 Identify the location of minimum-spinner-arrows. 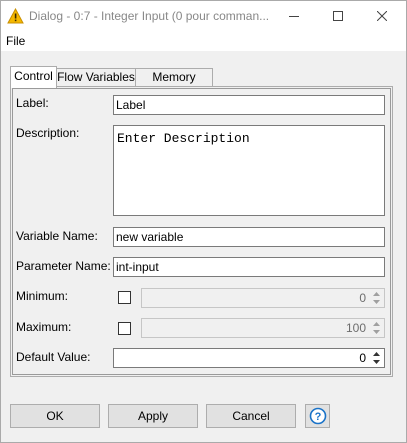
(376, 298).